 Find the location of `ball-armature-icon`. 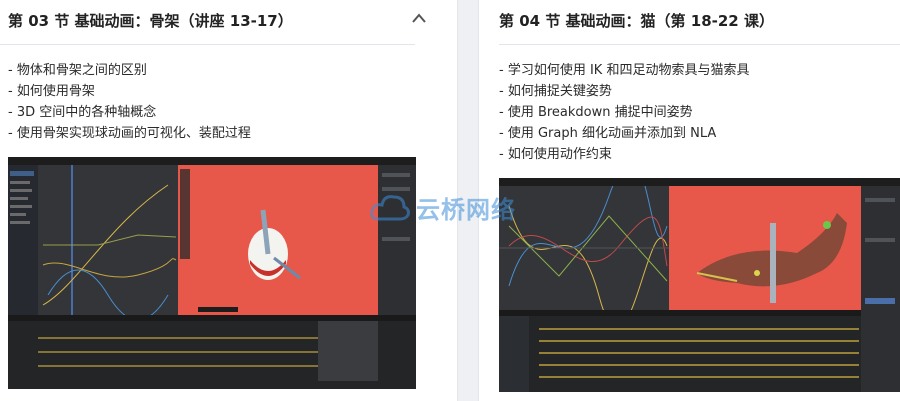

ball-armature-icon is located at coordinates (274, 244).